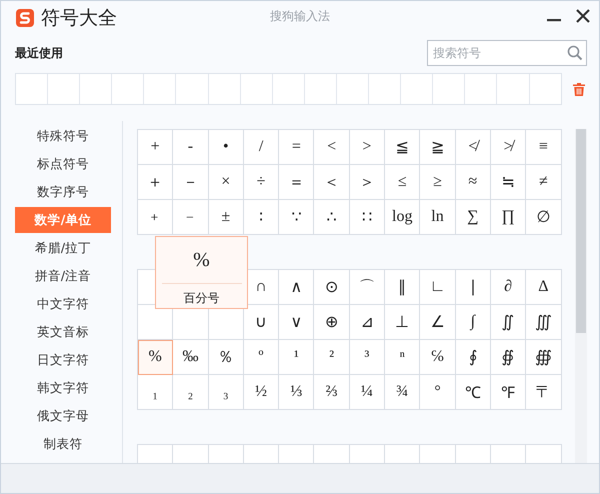 The height and width of the screenshot is (494, 600). I want to click on scroll-thumb, so click(581, 231).